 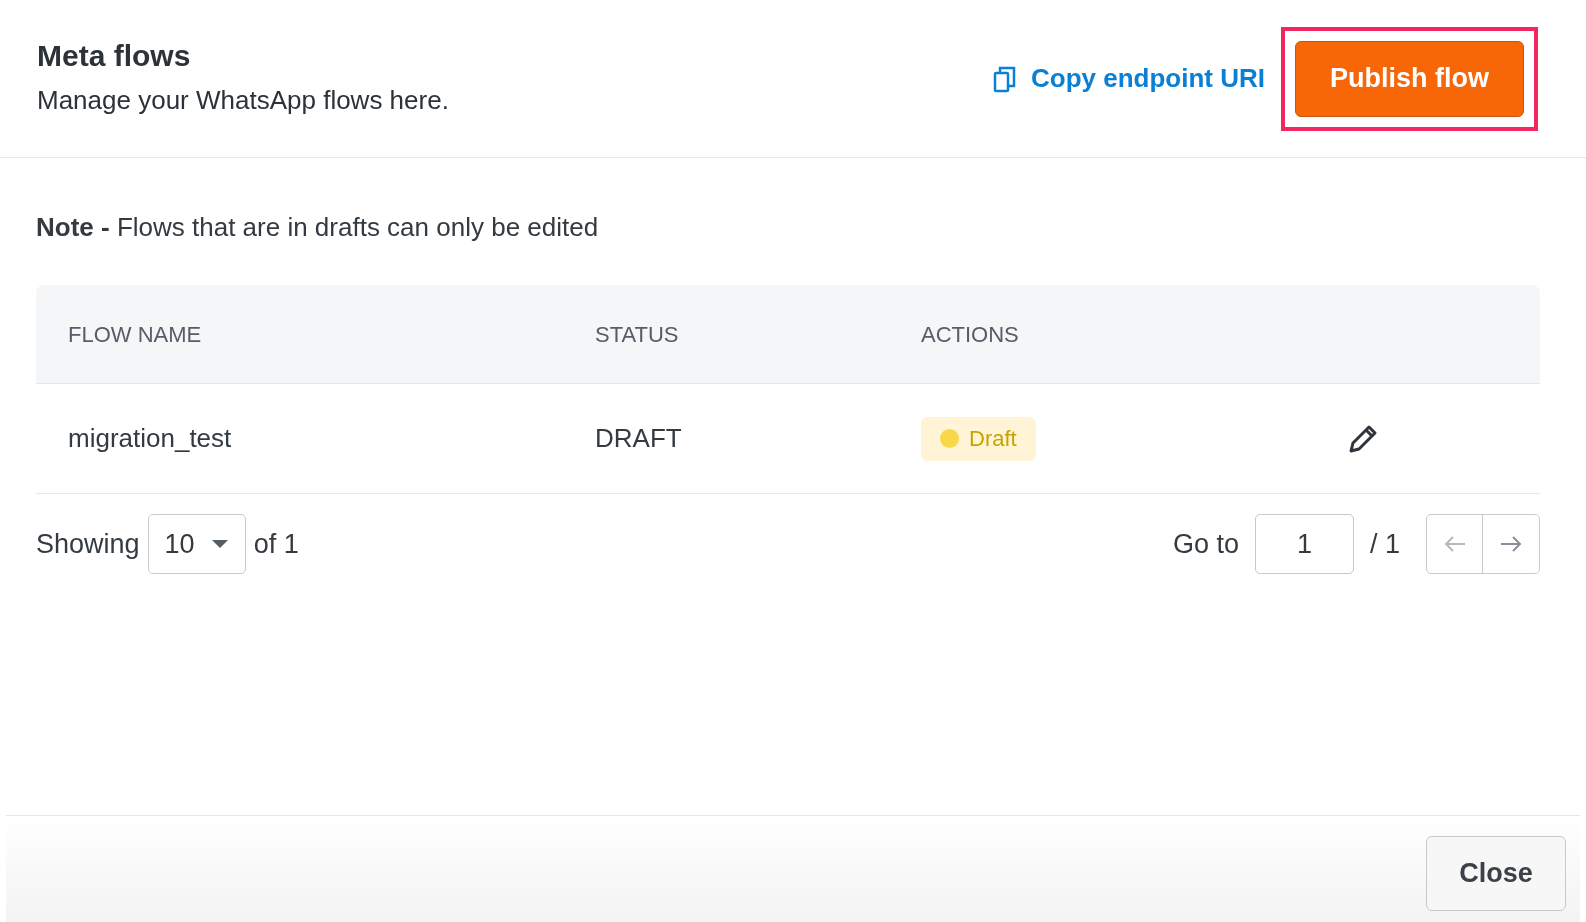 What do you see at coordinates (135, 334) in the screenshot?
I see `column-header: FLOW NAME` at bounding box center [135, 334].